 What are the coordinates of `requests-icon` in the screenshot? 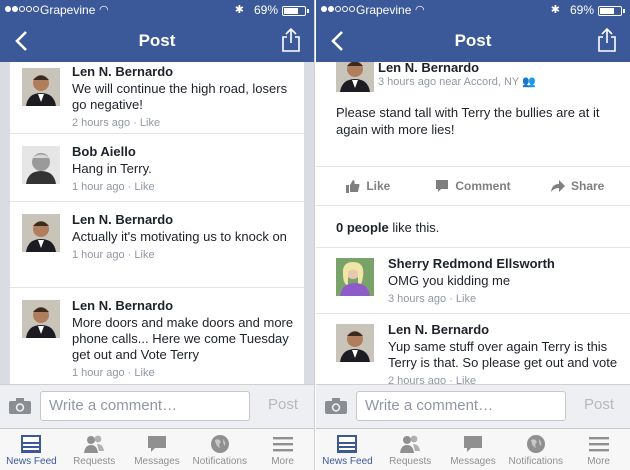 It's located at (410, 444).